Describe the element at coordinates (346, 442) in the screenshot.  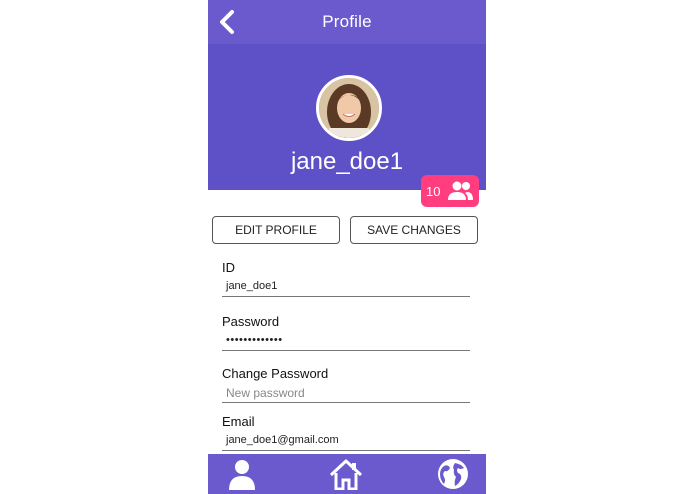
I see `email-input: jane_doe1@gmail.com` at that location.